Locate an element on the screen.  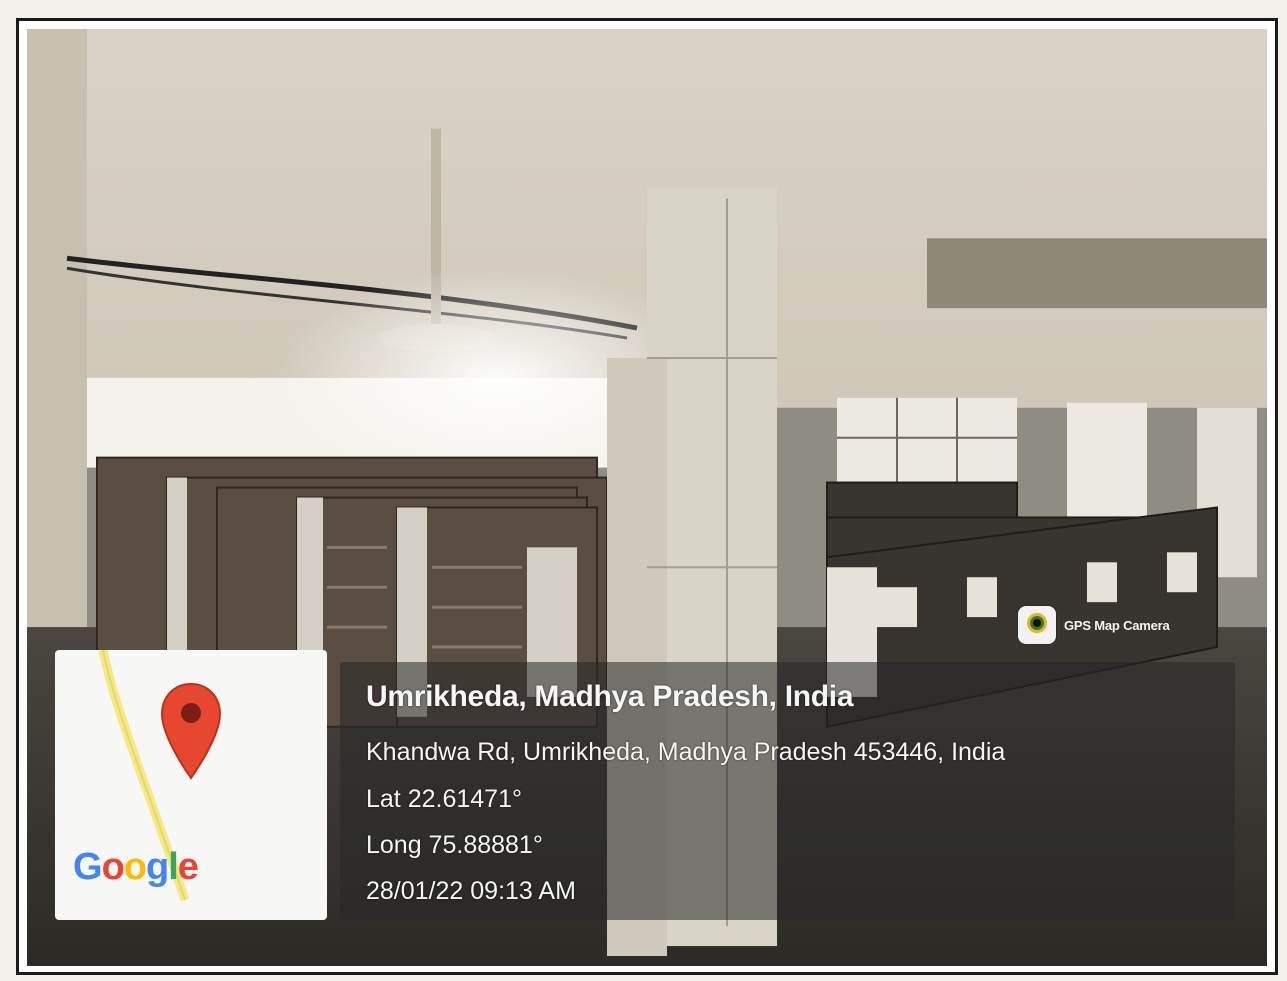
gps-map-camera-badge: GPS Map Camera is located at coordinates (1094, 625).